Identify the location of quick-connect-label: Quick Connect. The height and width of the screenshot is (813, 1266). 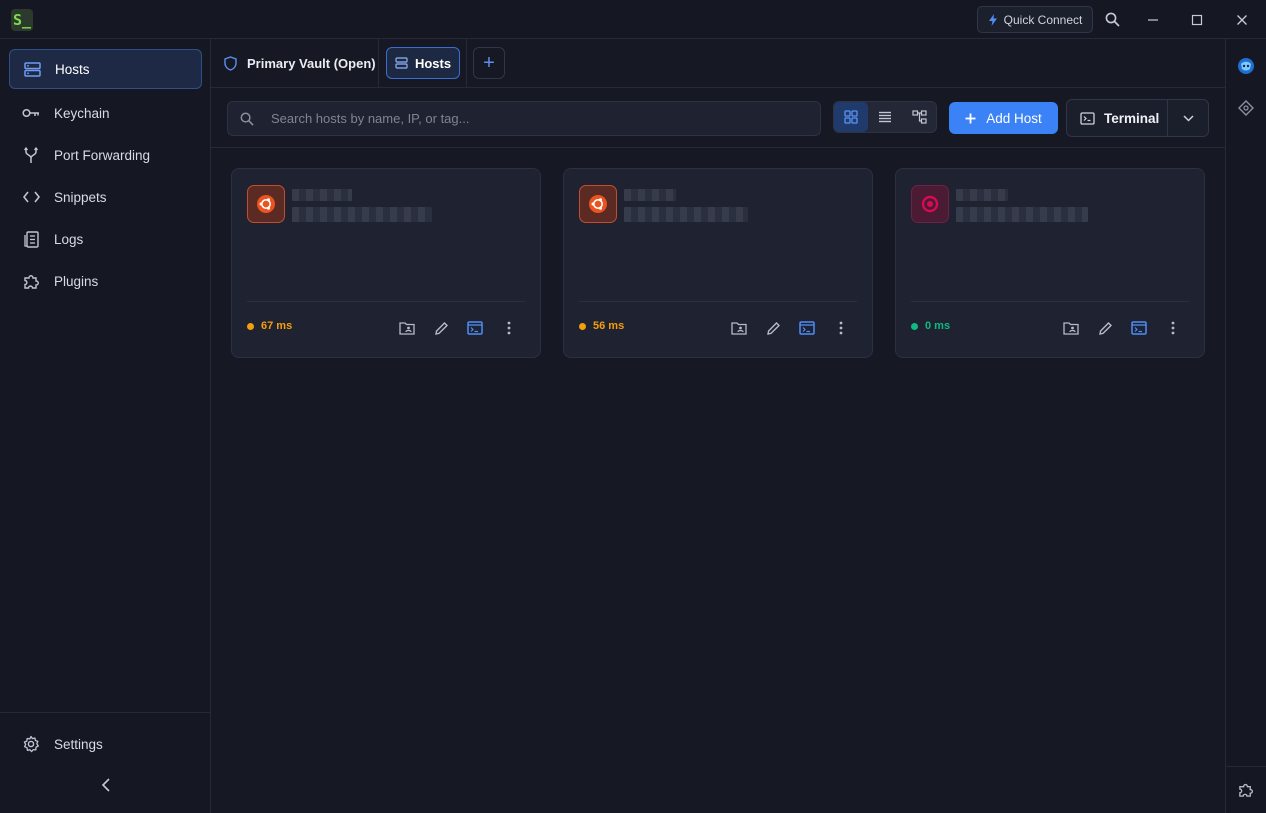
(1043, 19).